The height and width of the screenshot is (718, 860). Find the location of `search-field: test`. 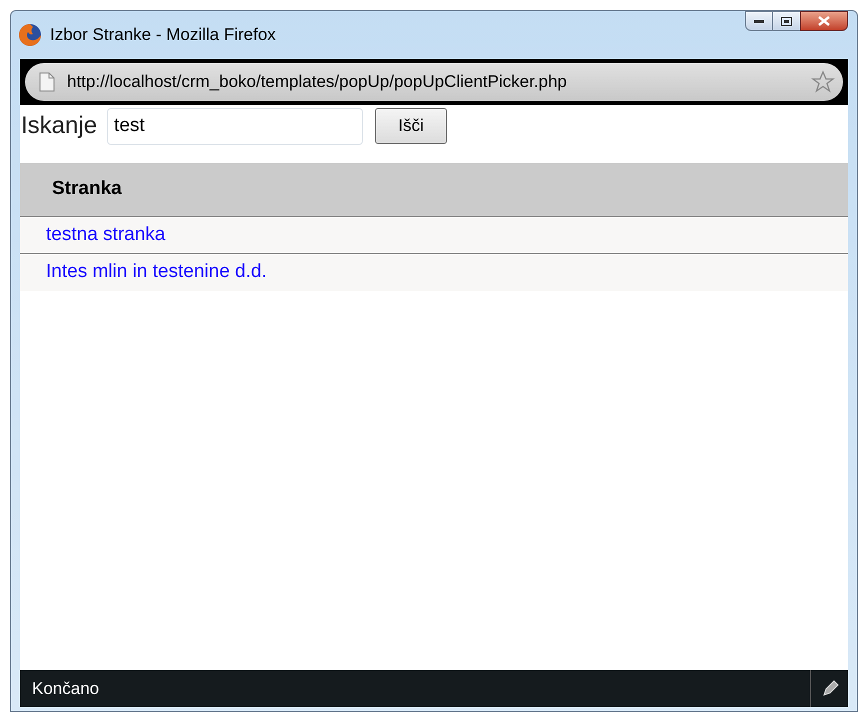

search-field: test is located at coordinates (235, 126).